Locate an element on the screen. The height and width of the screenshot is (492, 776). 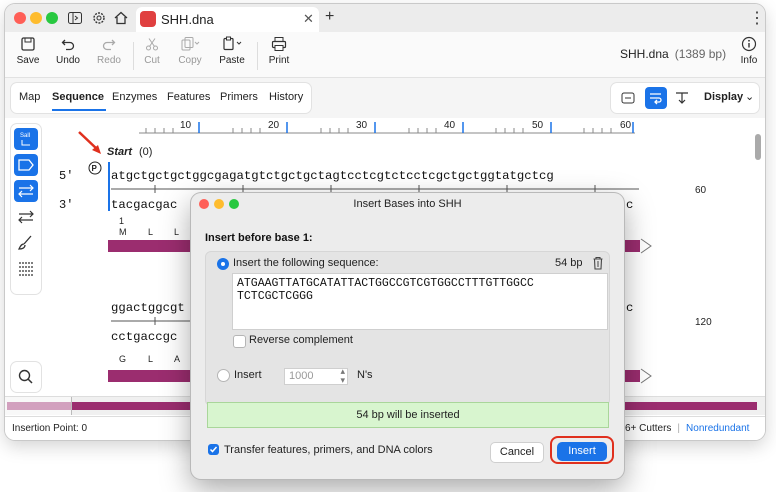
paste-icon is located at coordinates (232, 43).